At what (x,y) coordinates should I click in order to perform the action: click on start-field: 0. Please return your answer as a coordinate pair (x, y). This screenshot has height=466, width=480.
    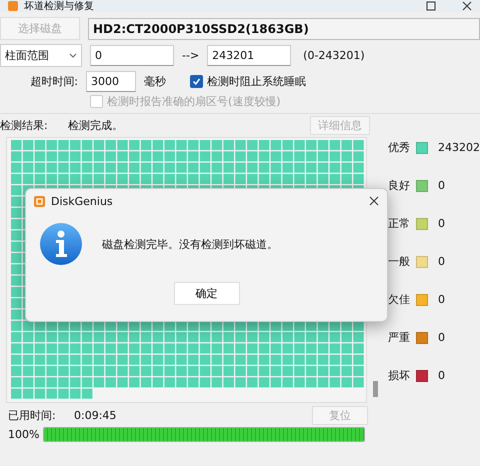
    Looking at the image, I should click on (132, 55).